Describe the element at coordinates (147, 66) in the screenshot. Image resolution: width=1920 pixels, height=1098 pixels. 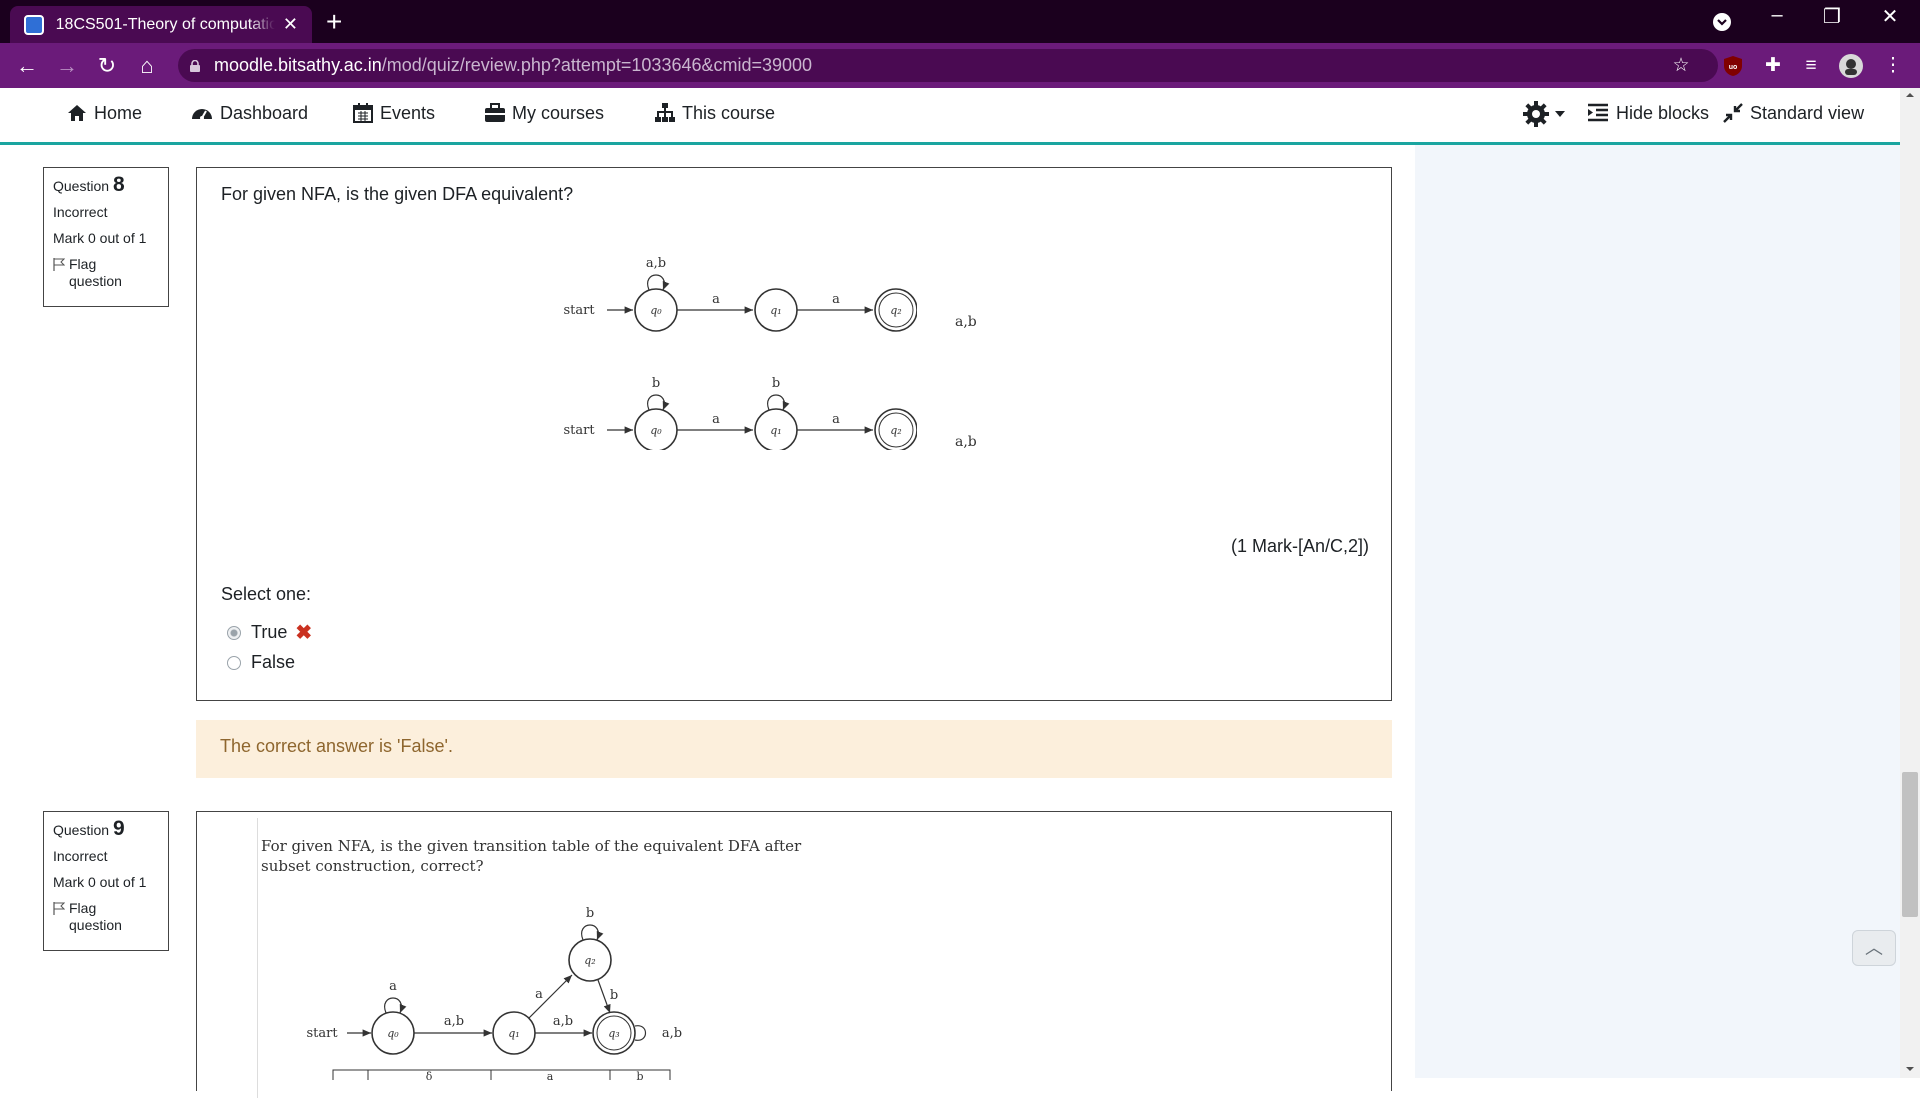
I see `home-icon: ⌂` at that location.